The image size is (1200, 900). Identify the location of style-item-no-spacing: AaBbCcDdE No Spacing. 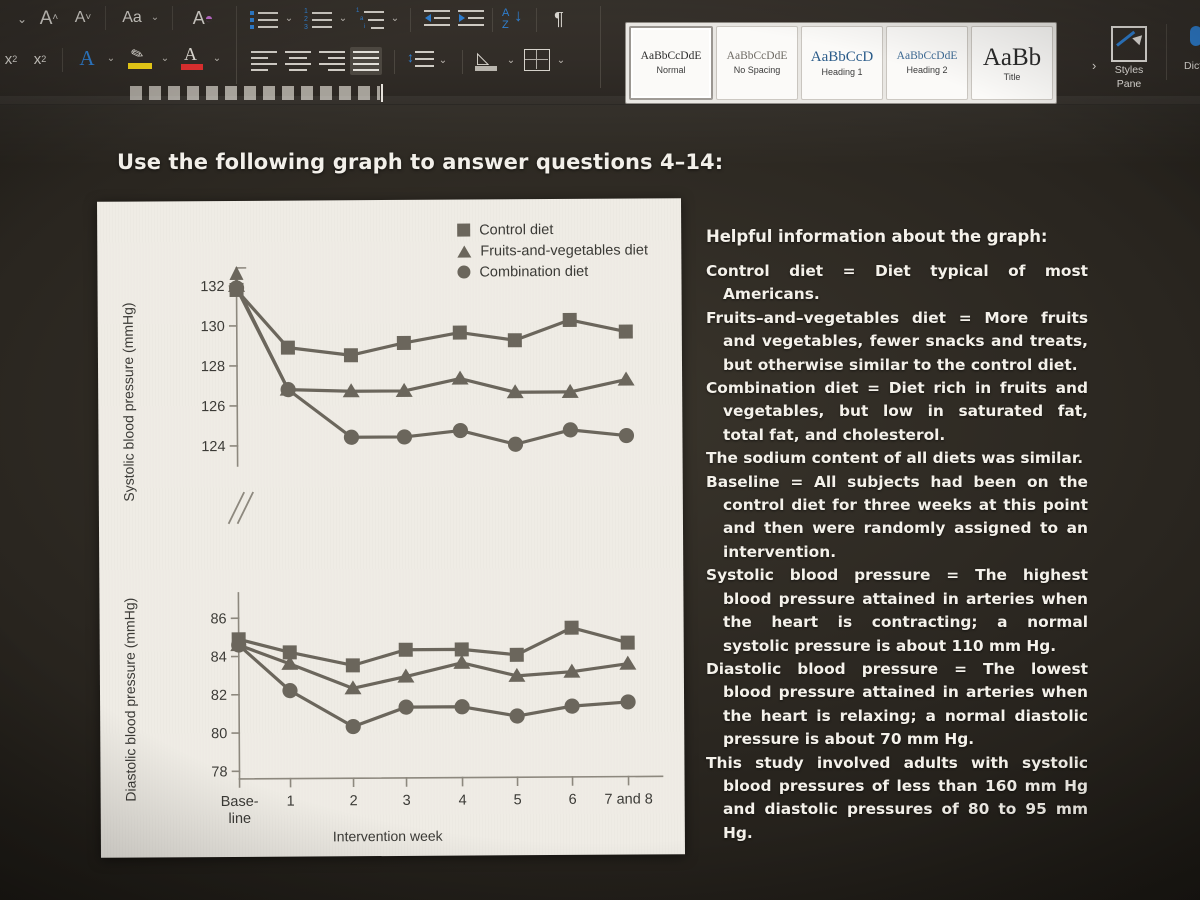
(757, 63).